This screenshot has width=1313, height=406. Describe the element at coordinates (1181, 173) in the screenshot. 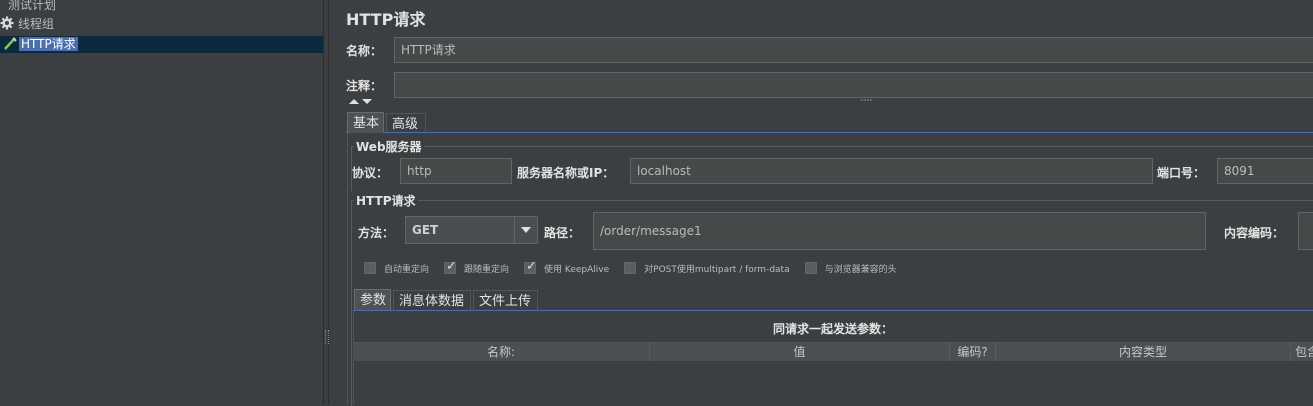

I see `port-label: 端口号：` at that location.